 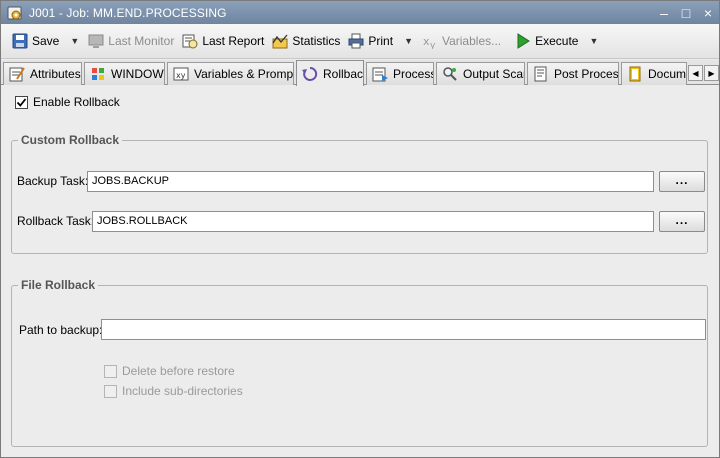 I want to click on tab-process: Process, so click(x=400, y=73).